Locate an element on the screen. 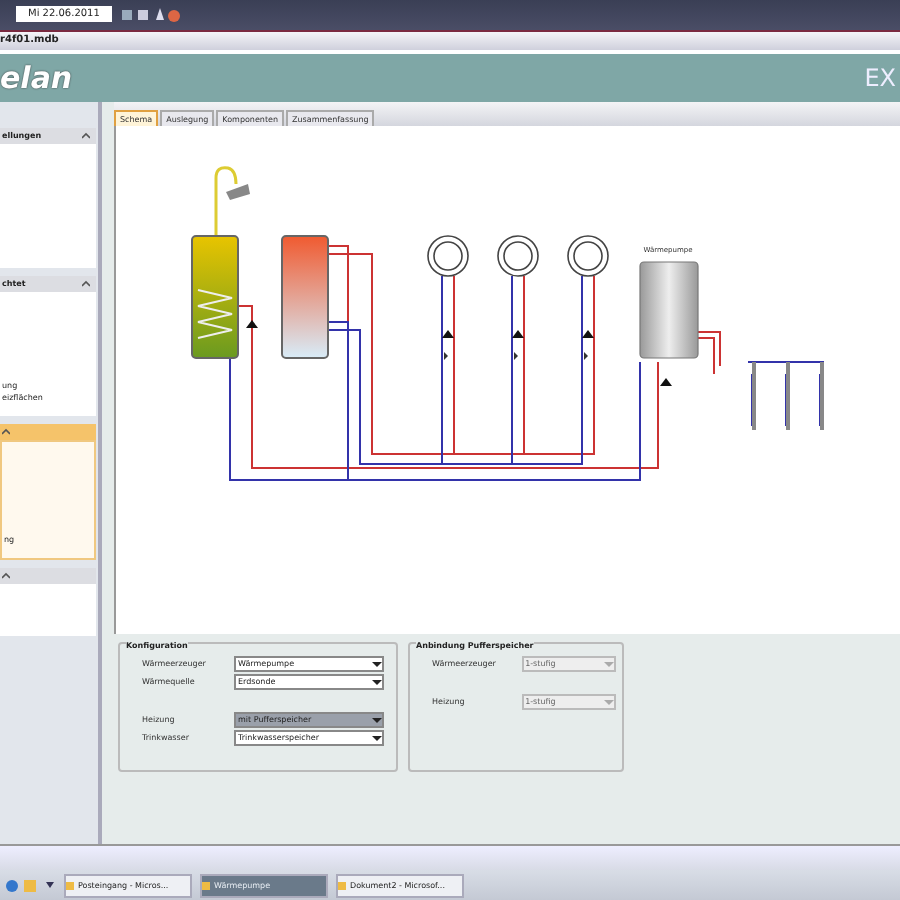 The width and height of the screenshot is (900, 900). tray-icons-drawing is located at coordinates (149, 14).